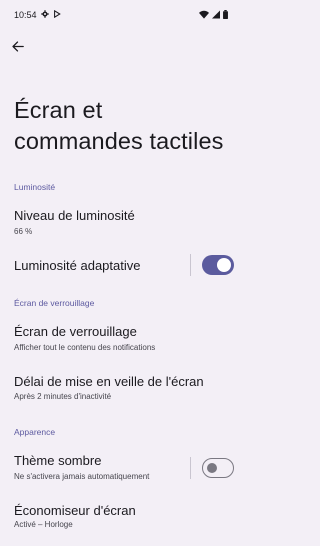 The width and height of the screenshot is (320, 546). What do you see at coordinates (35, 187) in the screenshot?
I see `section-header-brightness: Luminosité` at bounding box center [35, 187].